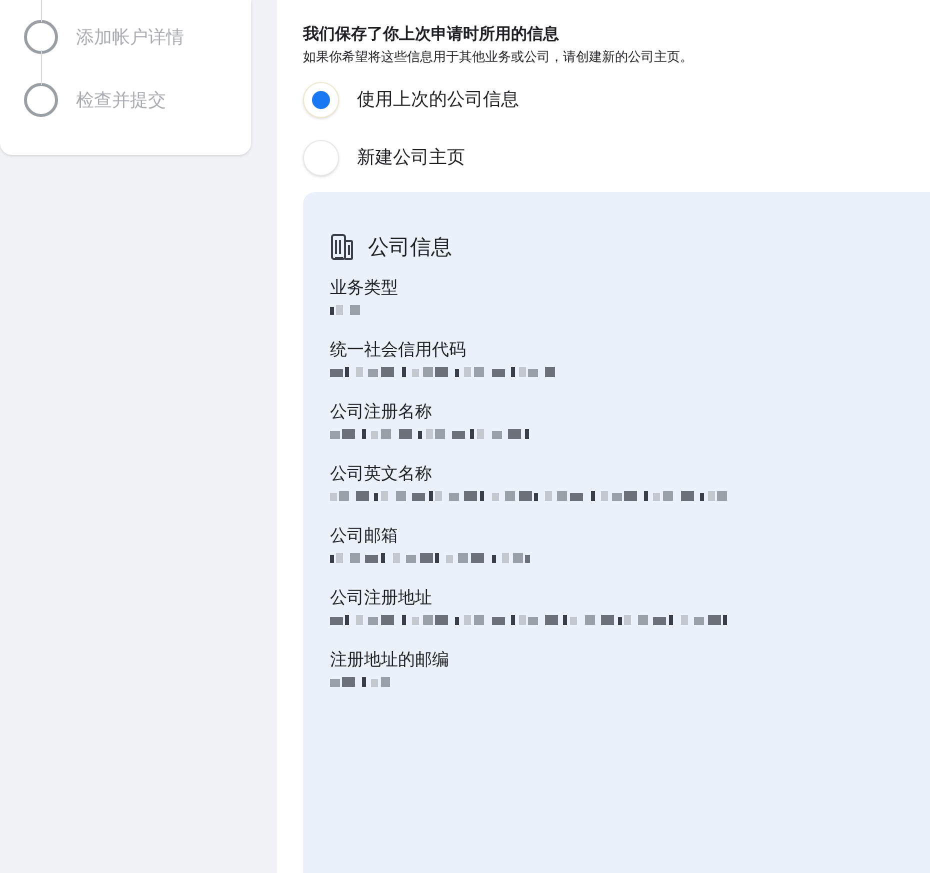 The width and height of the screenshot is (930, 873). Describe the element at coordinates (431, 34) in the screenshot. I see `section-heading: 我们保存了你上次申请时所用的信息` at that location.